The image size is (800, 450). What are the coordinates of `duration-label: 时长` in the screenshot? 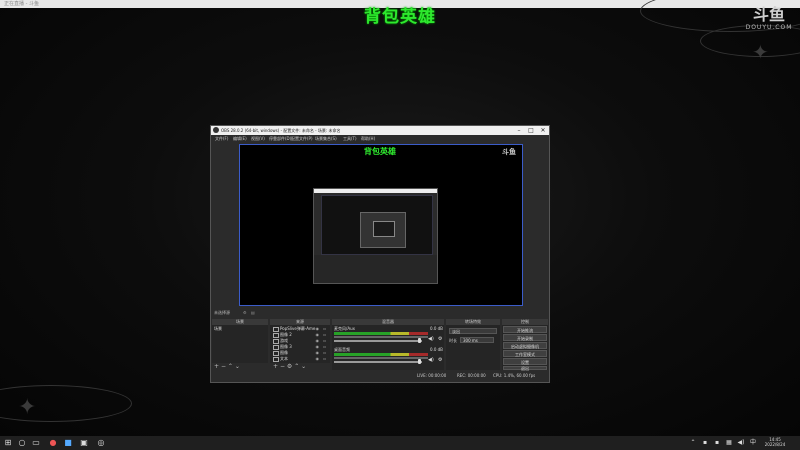 It's located at (453, 340).